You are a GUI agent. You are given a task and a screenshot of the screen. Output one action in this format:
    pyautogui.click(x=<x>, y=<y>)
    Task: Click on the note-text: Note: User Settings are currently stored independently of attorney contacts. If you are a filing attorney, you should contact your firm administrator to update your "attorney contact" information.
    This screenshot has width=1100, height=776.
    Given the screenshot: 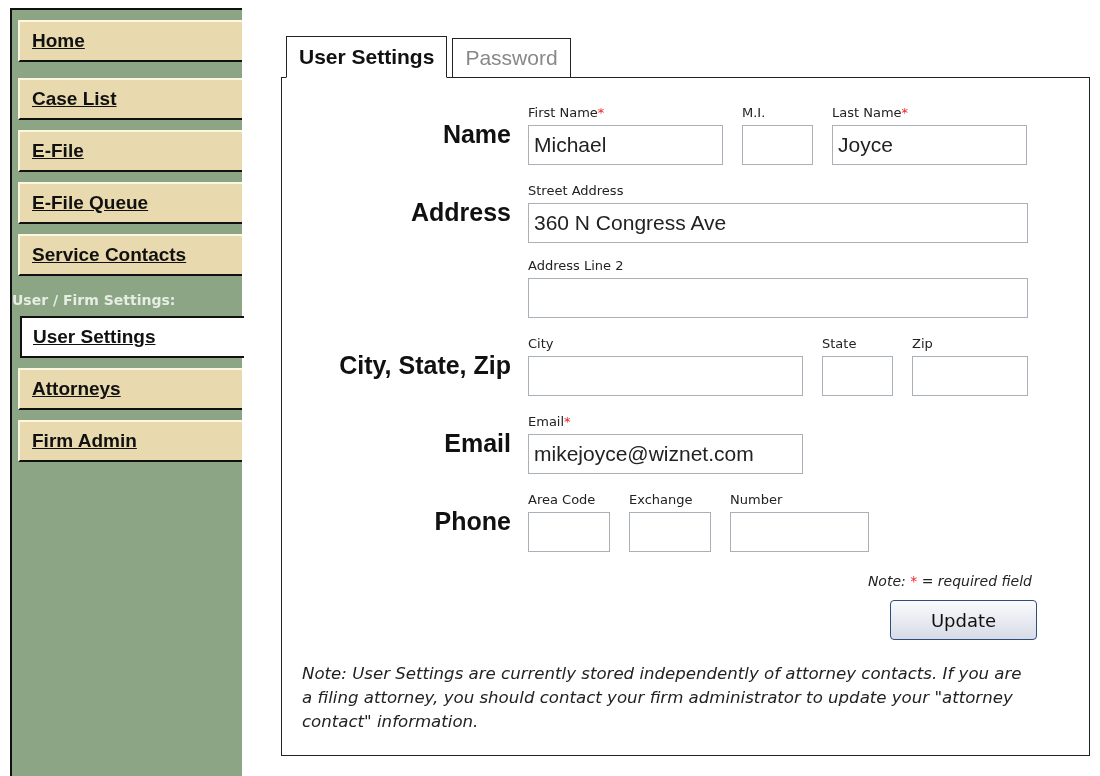 What is the action you would take?
    pyautogui.click(x=662, y=698)
    